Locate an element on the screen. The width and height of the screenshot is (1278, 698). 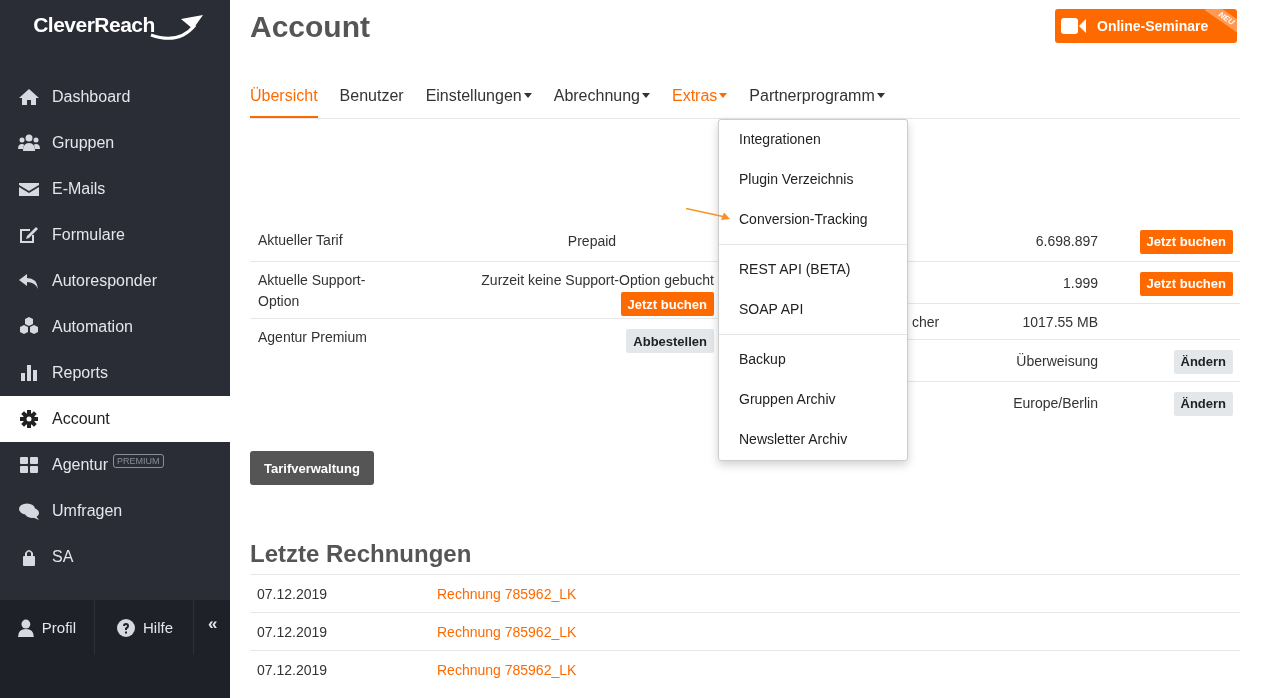
bars-icon is located at coordinates (29, 373).